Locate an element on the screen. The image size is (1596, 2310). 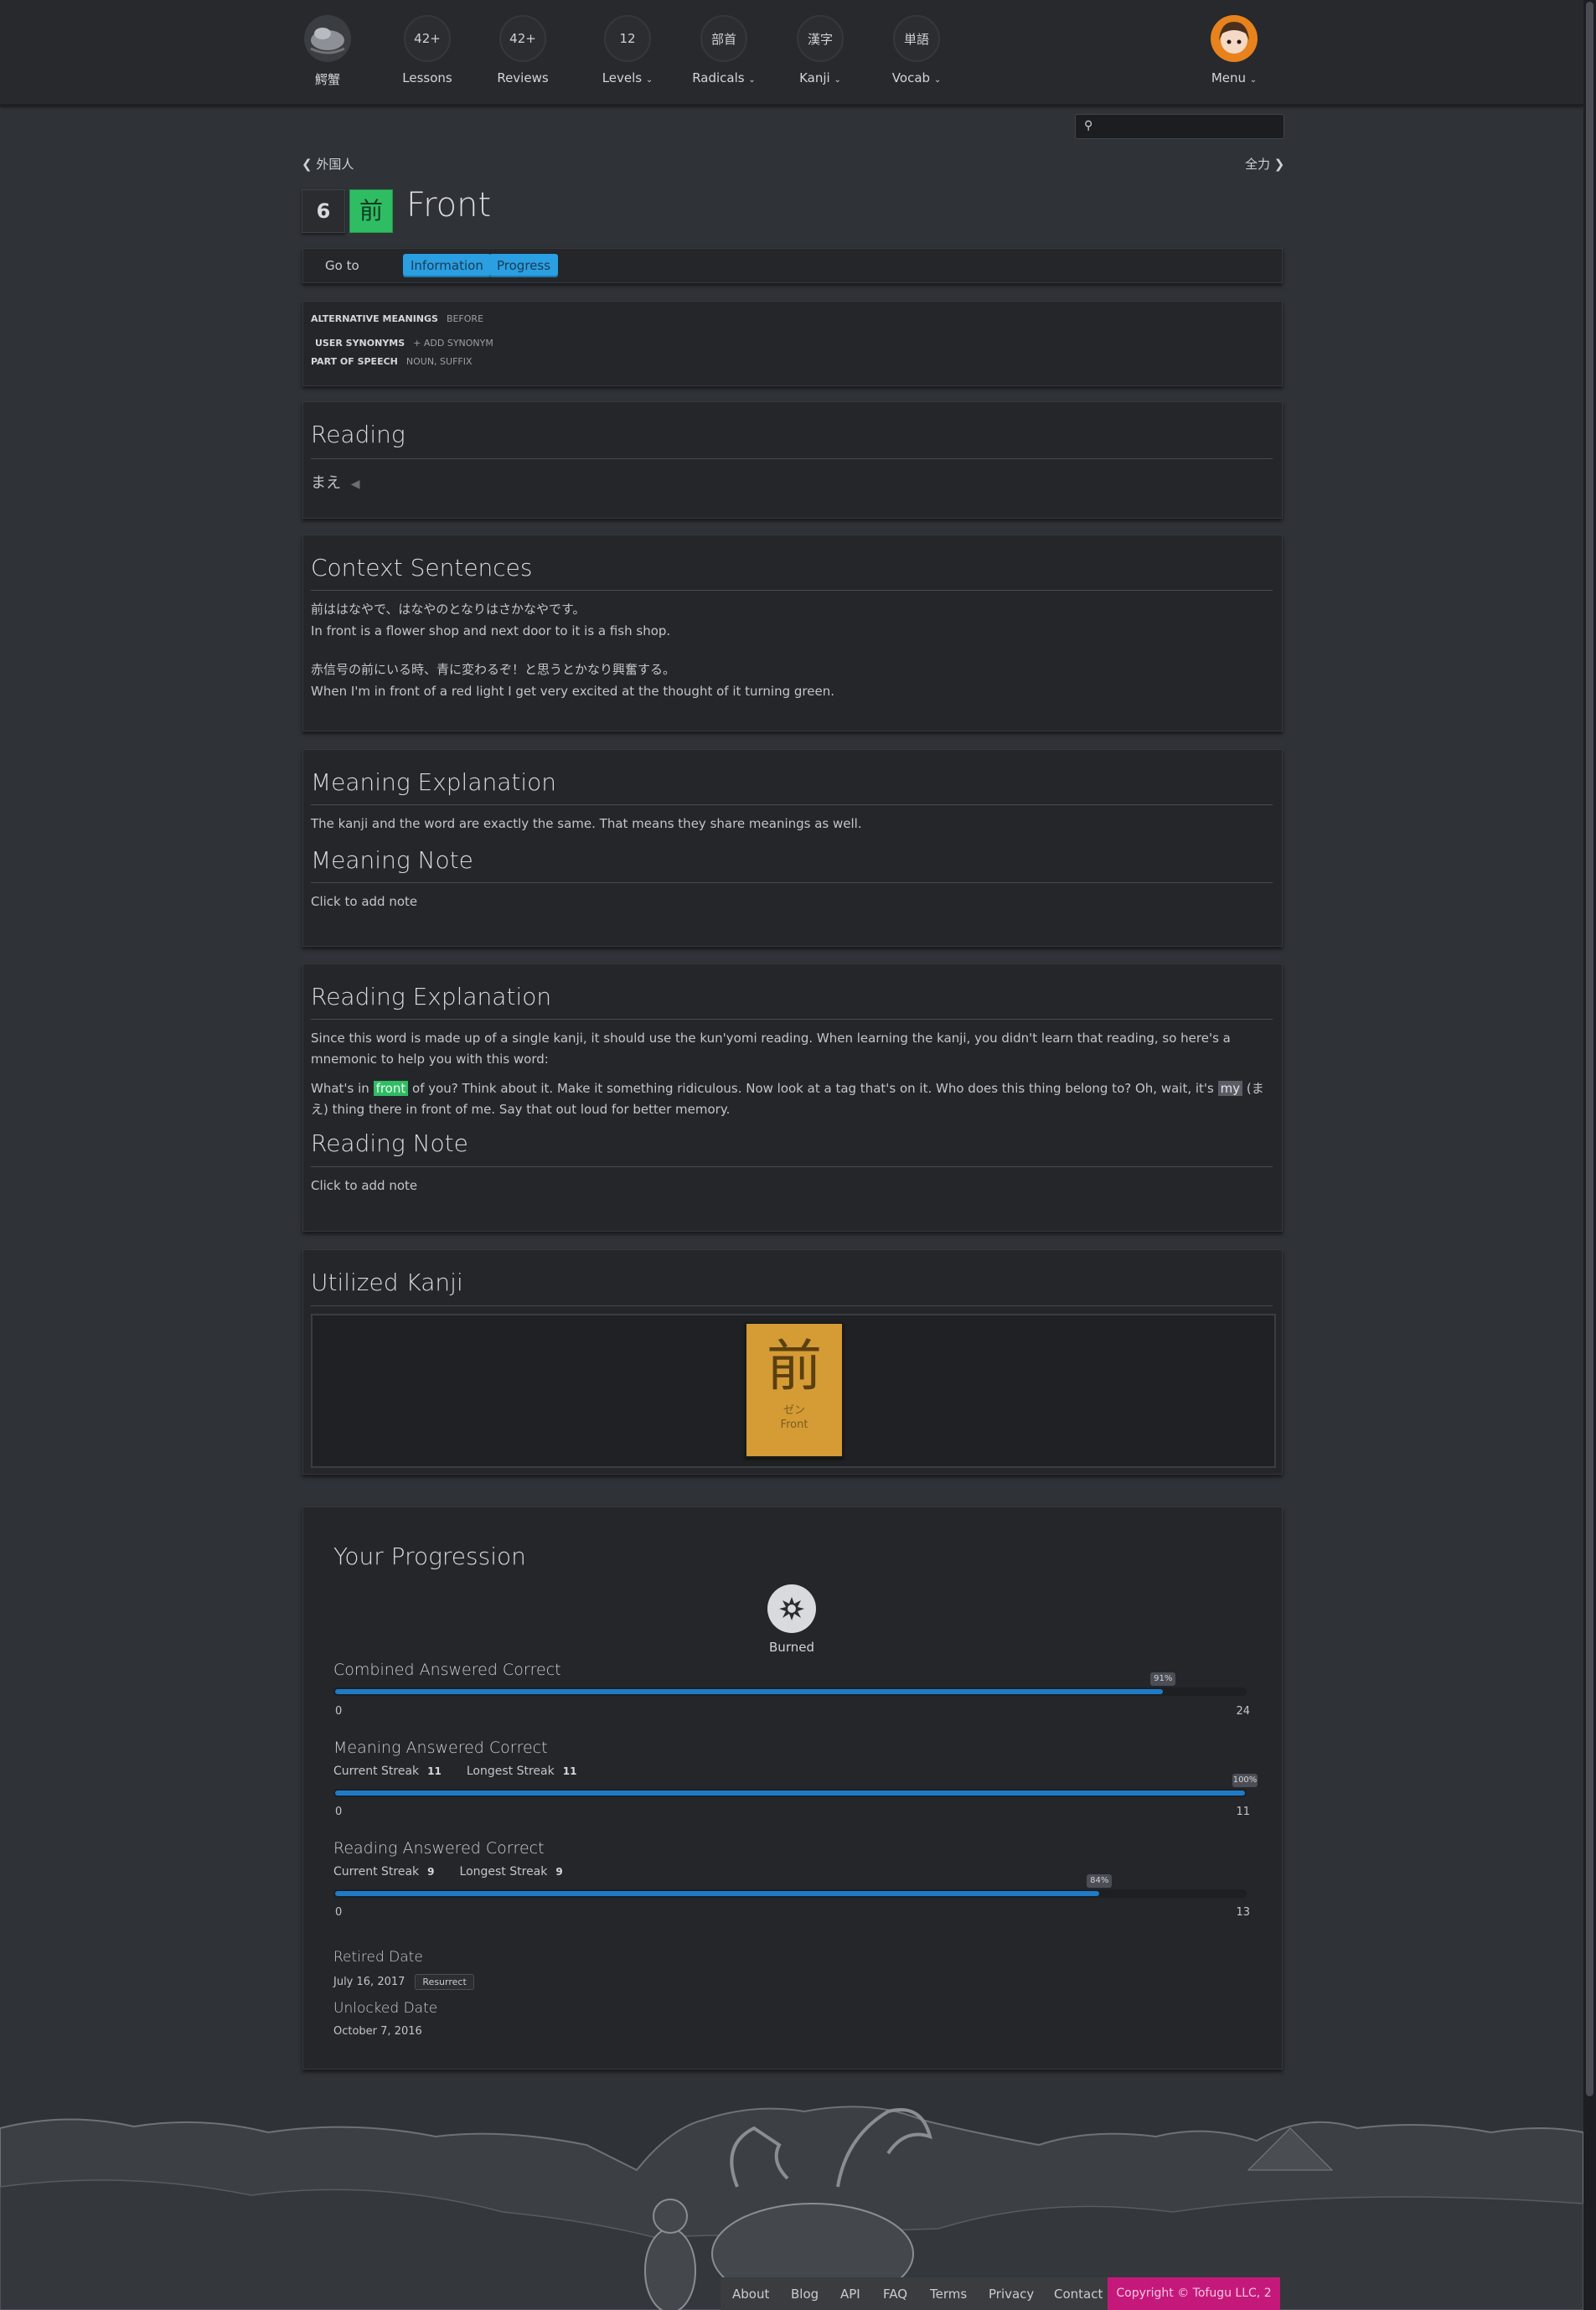
meaning-progress-fill is located at coordinates (790, 1793).